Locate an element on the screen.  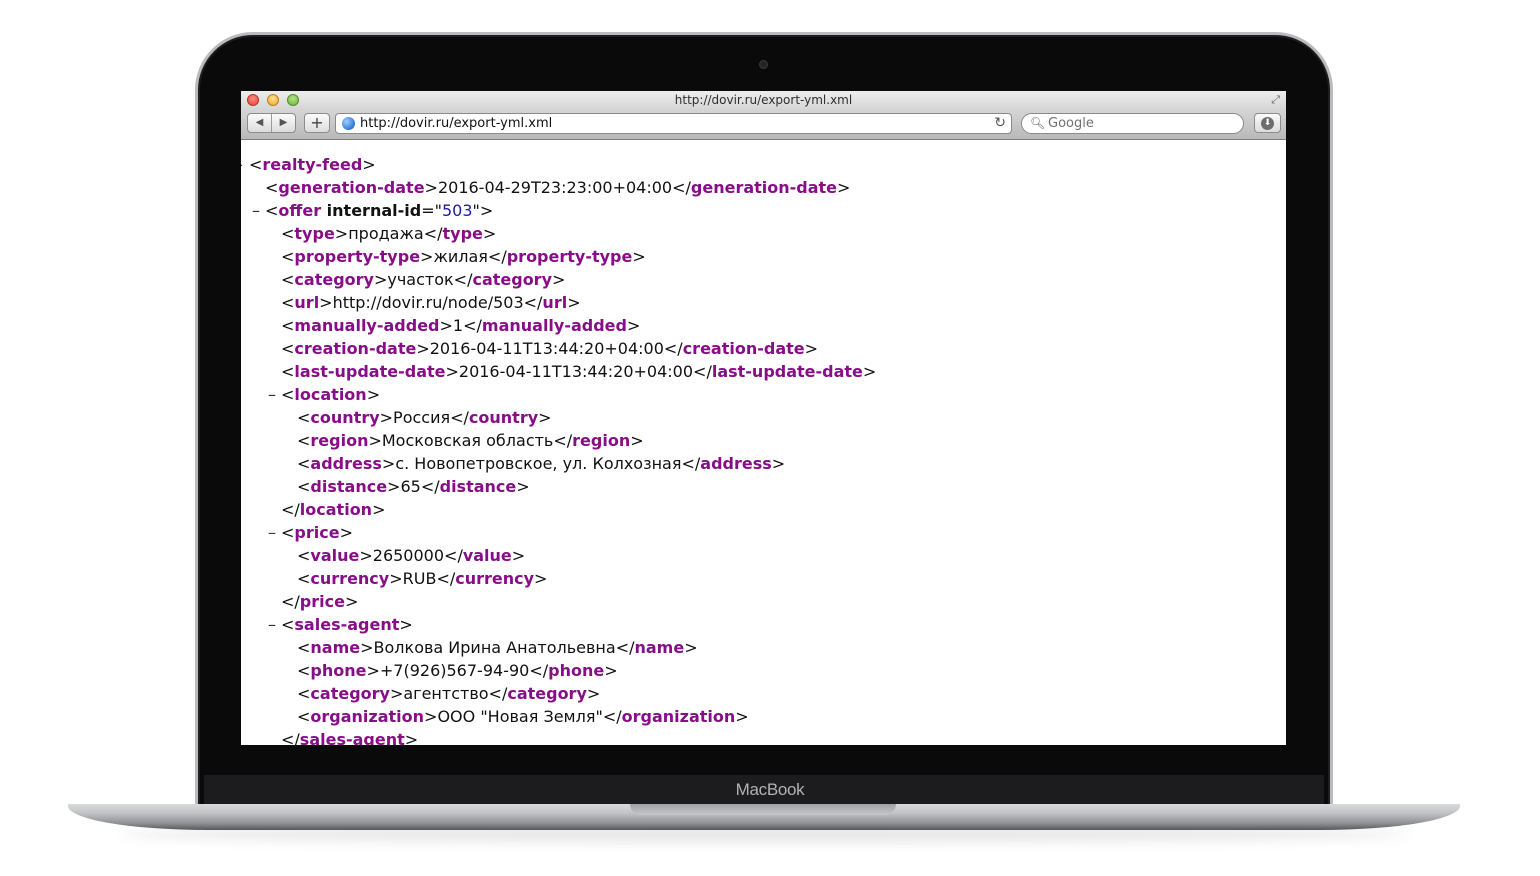
xml-line: <country>Россия</country> is located at coordinates (424, 417).